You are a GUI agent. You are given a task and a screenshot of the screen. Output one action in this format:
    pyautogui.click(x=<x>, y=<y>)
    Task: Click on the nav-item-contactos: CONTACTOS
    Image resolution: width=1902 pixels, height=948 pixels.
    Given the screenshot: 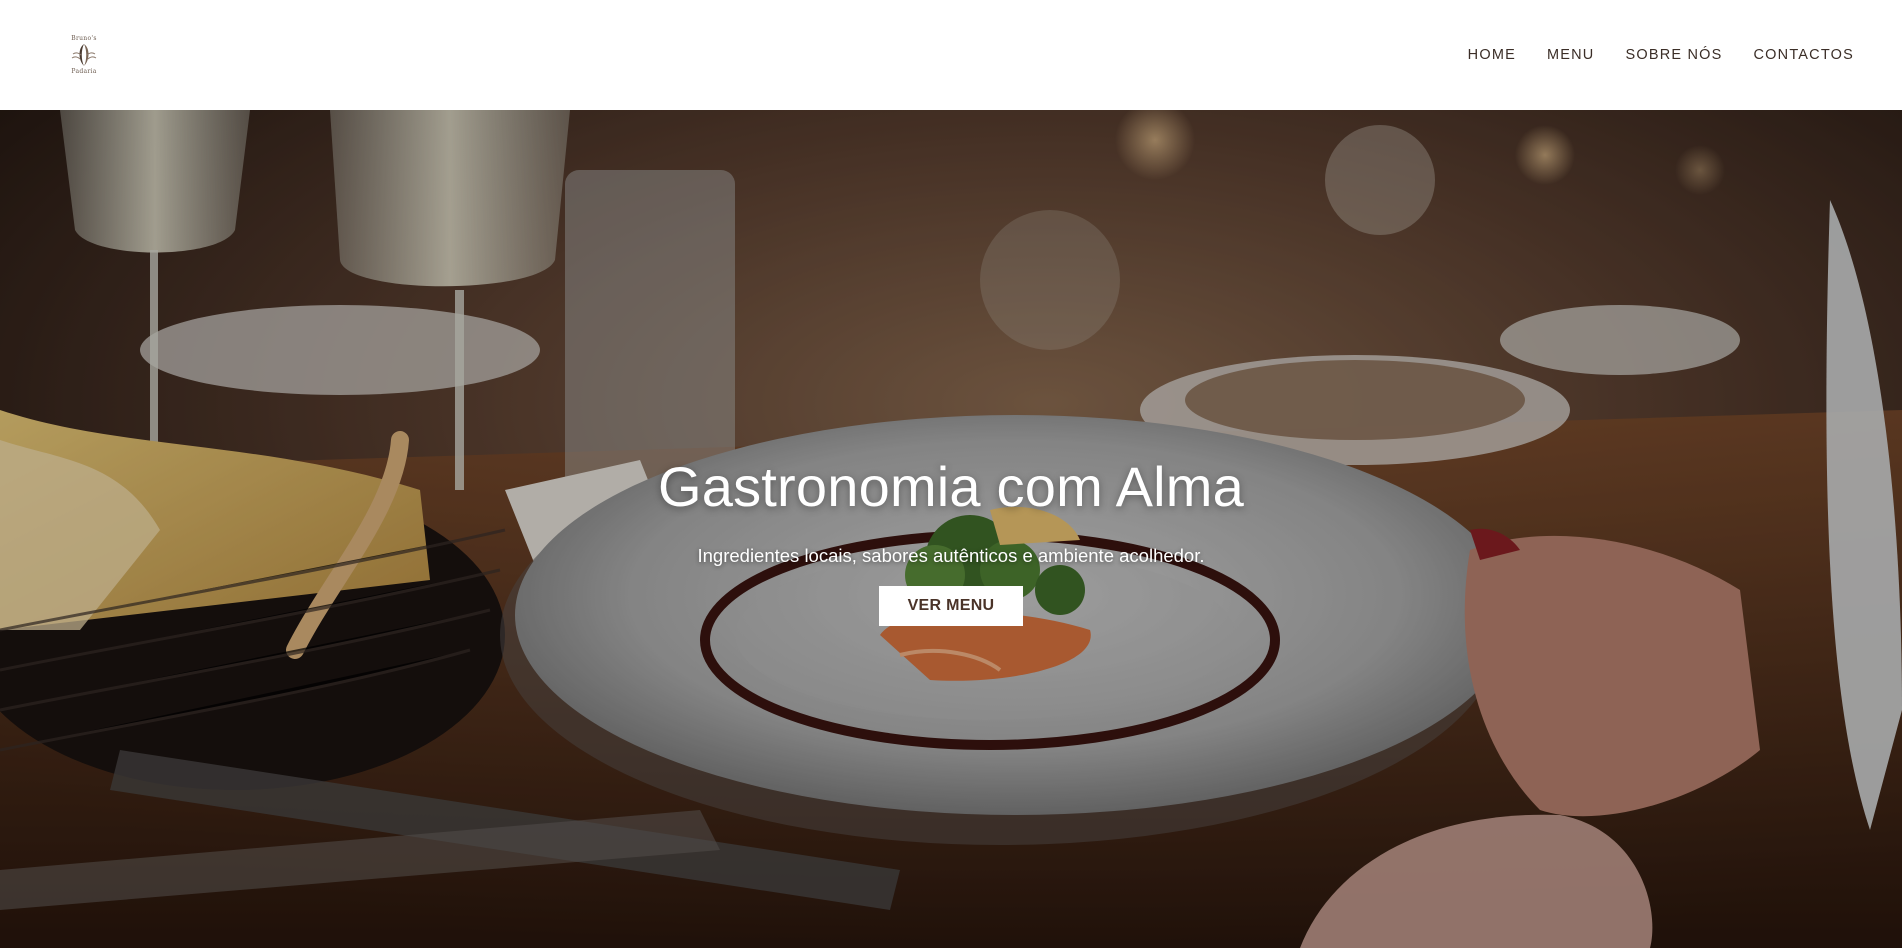 What is the action you would take?
    pyautogui.click(x=1804, y=55)
    